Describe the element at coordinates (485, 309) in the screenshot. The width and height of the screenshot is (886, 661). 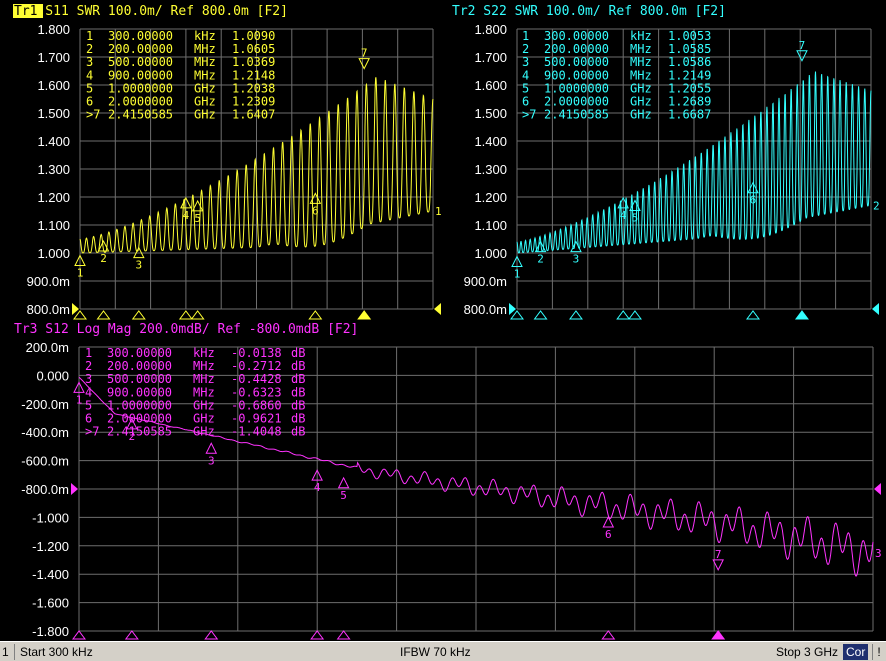
I see `y-tick-label: 800.0m` at that location.